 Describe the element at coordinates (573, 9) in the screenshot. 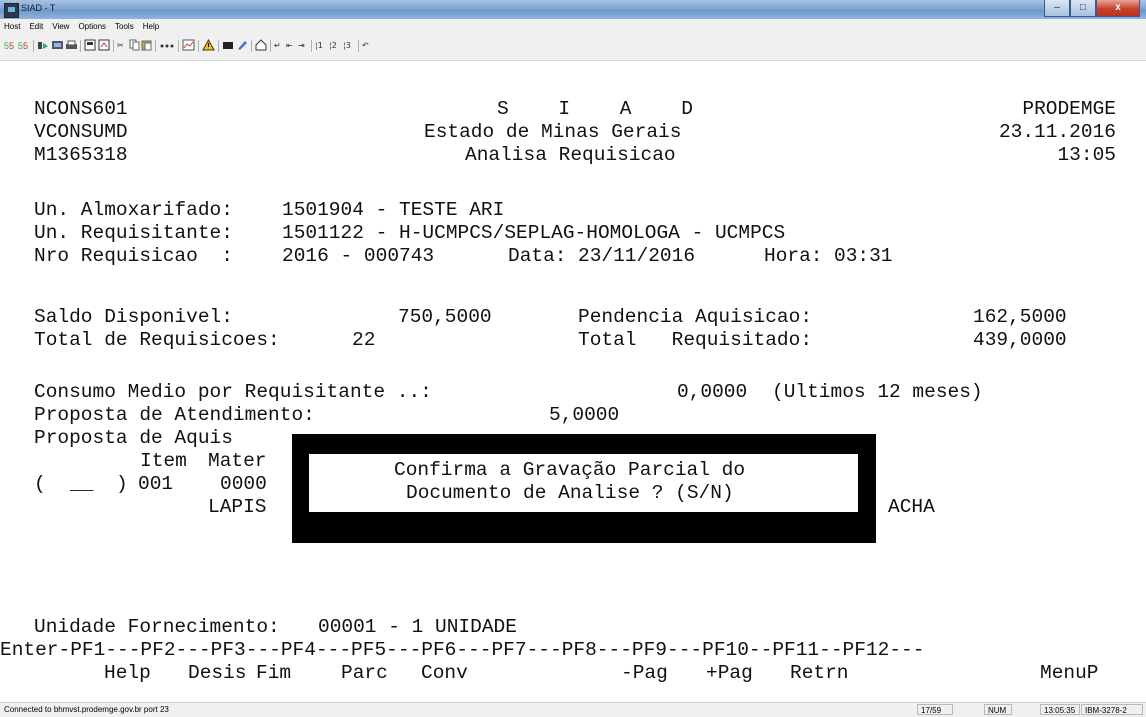

I see `title-bar: SIAD - T – □ x` at that location.